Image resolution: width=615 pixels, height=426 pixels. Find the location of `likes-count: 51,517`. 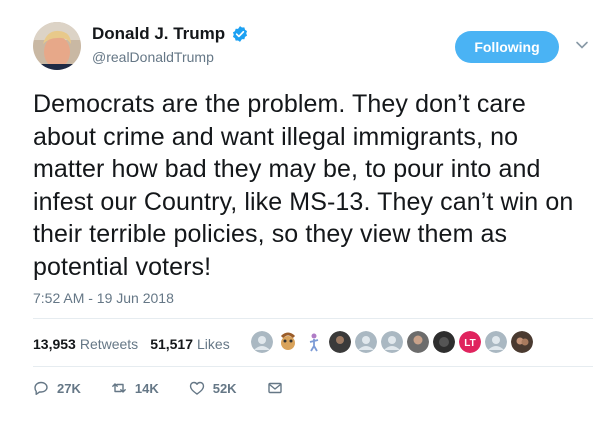

likes-count: 51,517 is located at coordinates (172, 344).